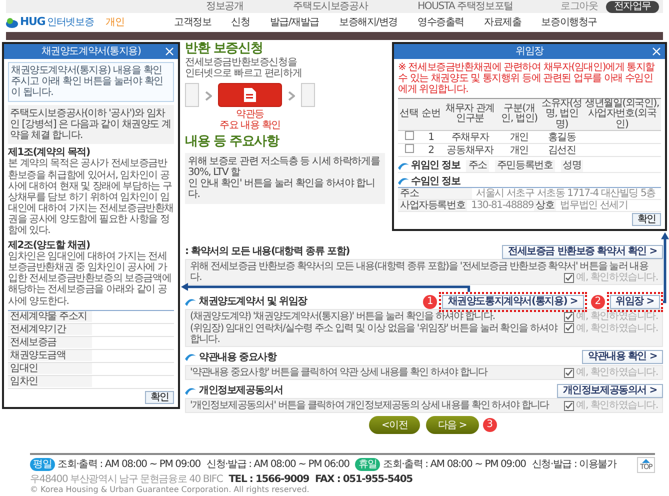  Describe the element at coordinates (240, 22) in the screenshot. I see `menu-item: 신청` at that location.